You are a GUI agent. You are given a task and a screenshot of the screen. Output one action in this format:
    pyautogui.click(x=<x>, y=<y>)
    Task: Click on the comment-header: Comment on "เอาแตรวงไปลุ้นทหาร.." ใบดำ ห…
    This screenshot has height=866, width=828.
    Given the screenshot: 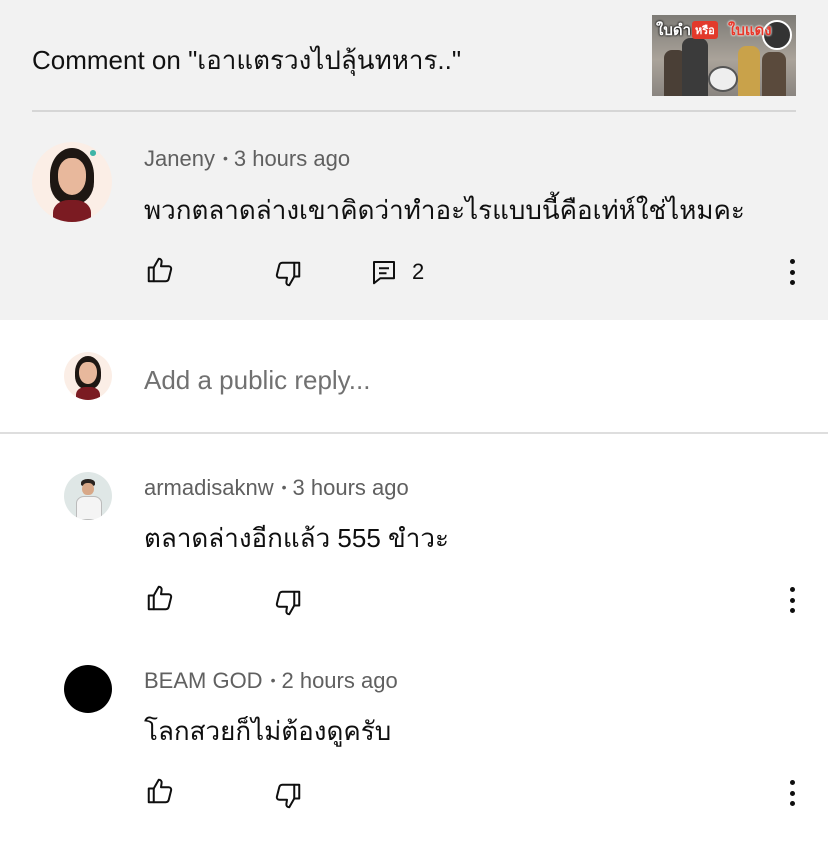 What is the action you would take?
    pyautogui.click(x=414, y=56)
    